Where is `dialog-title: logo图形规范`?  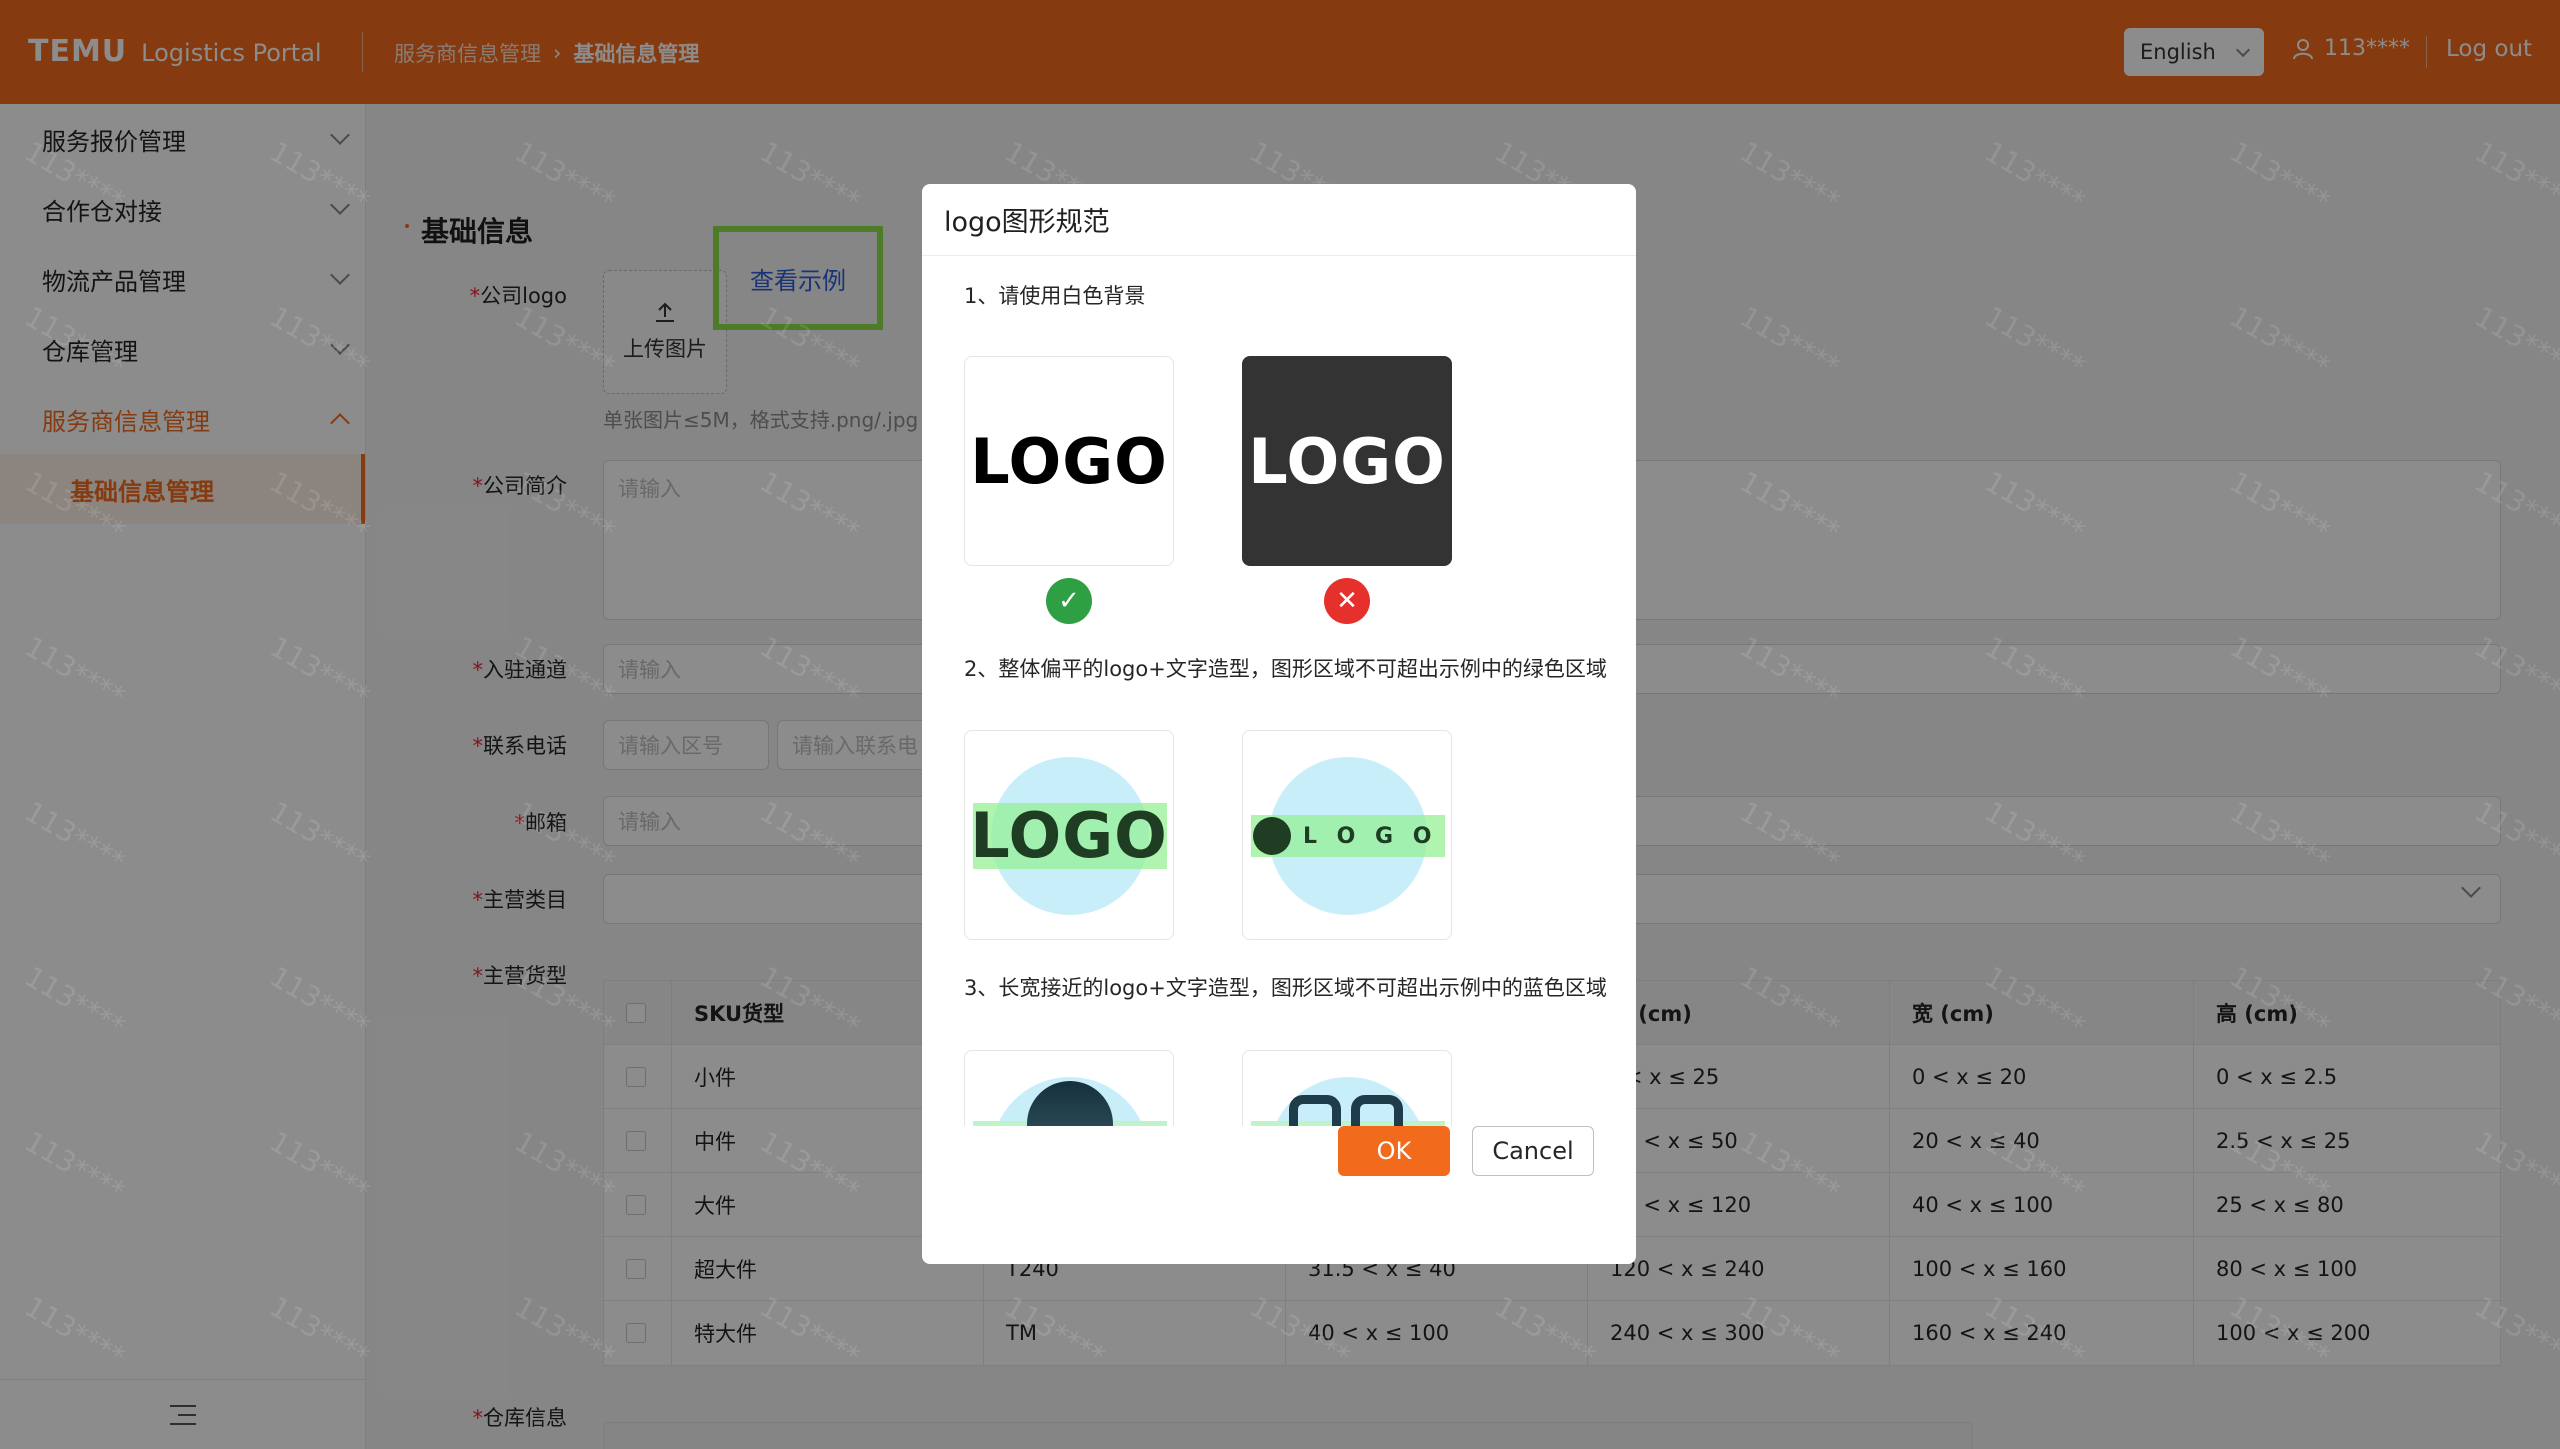 dialog-title: logo图形规范 is located at coordinates (1279, 220).